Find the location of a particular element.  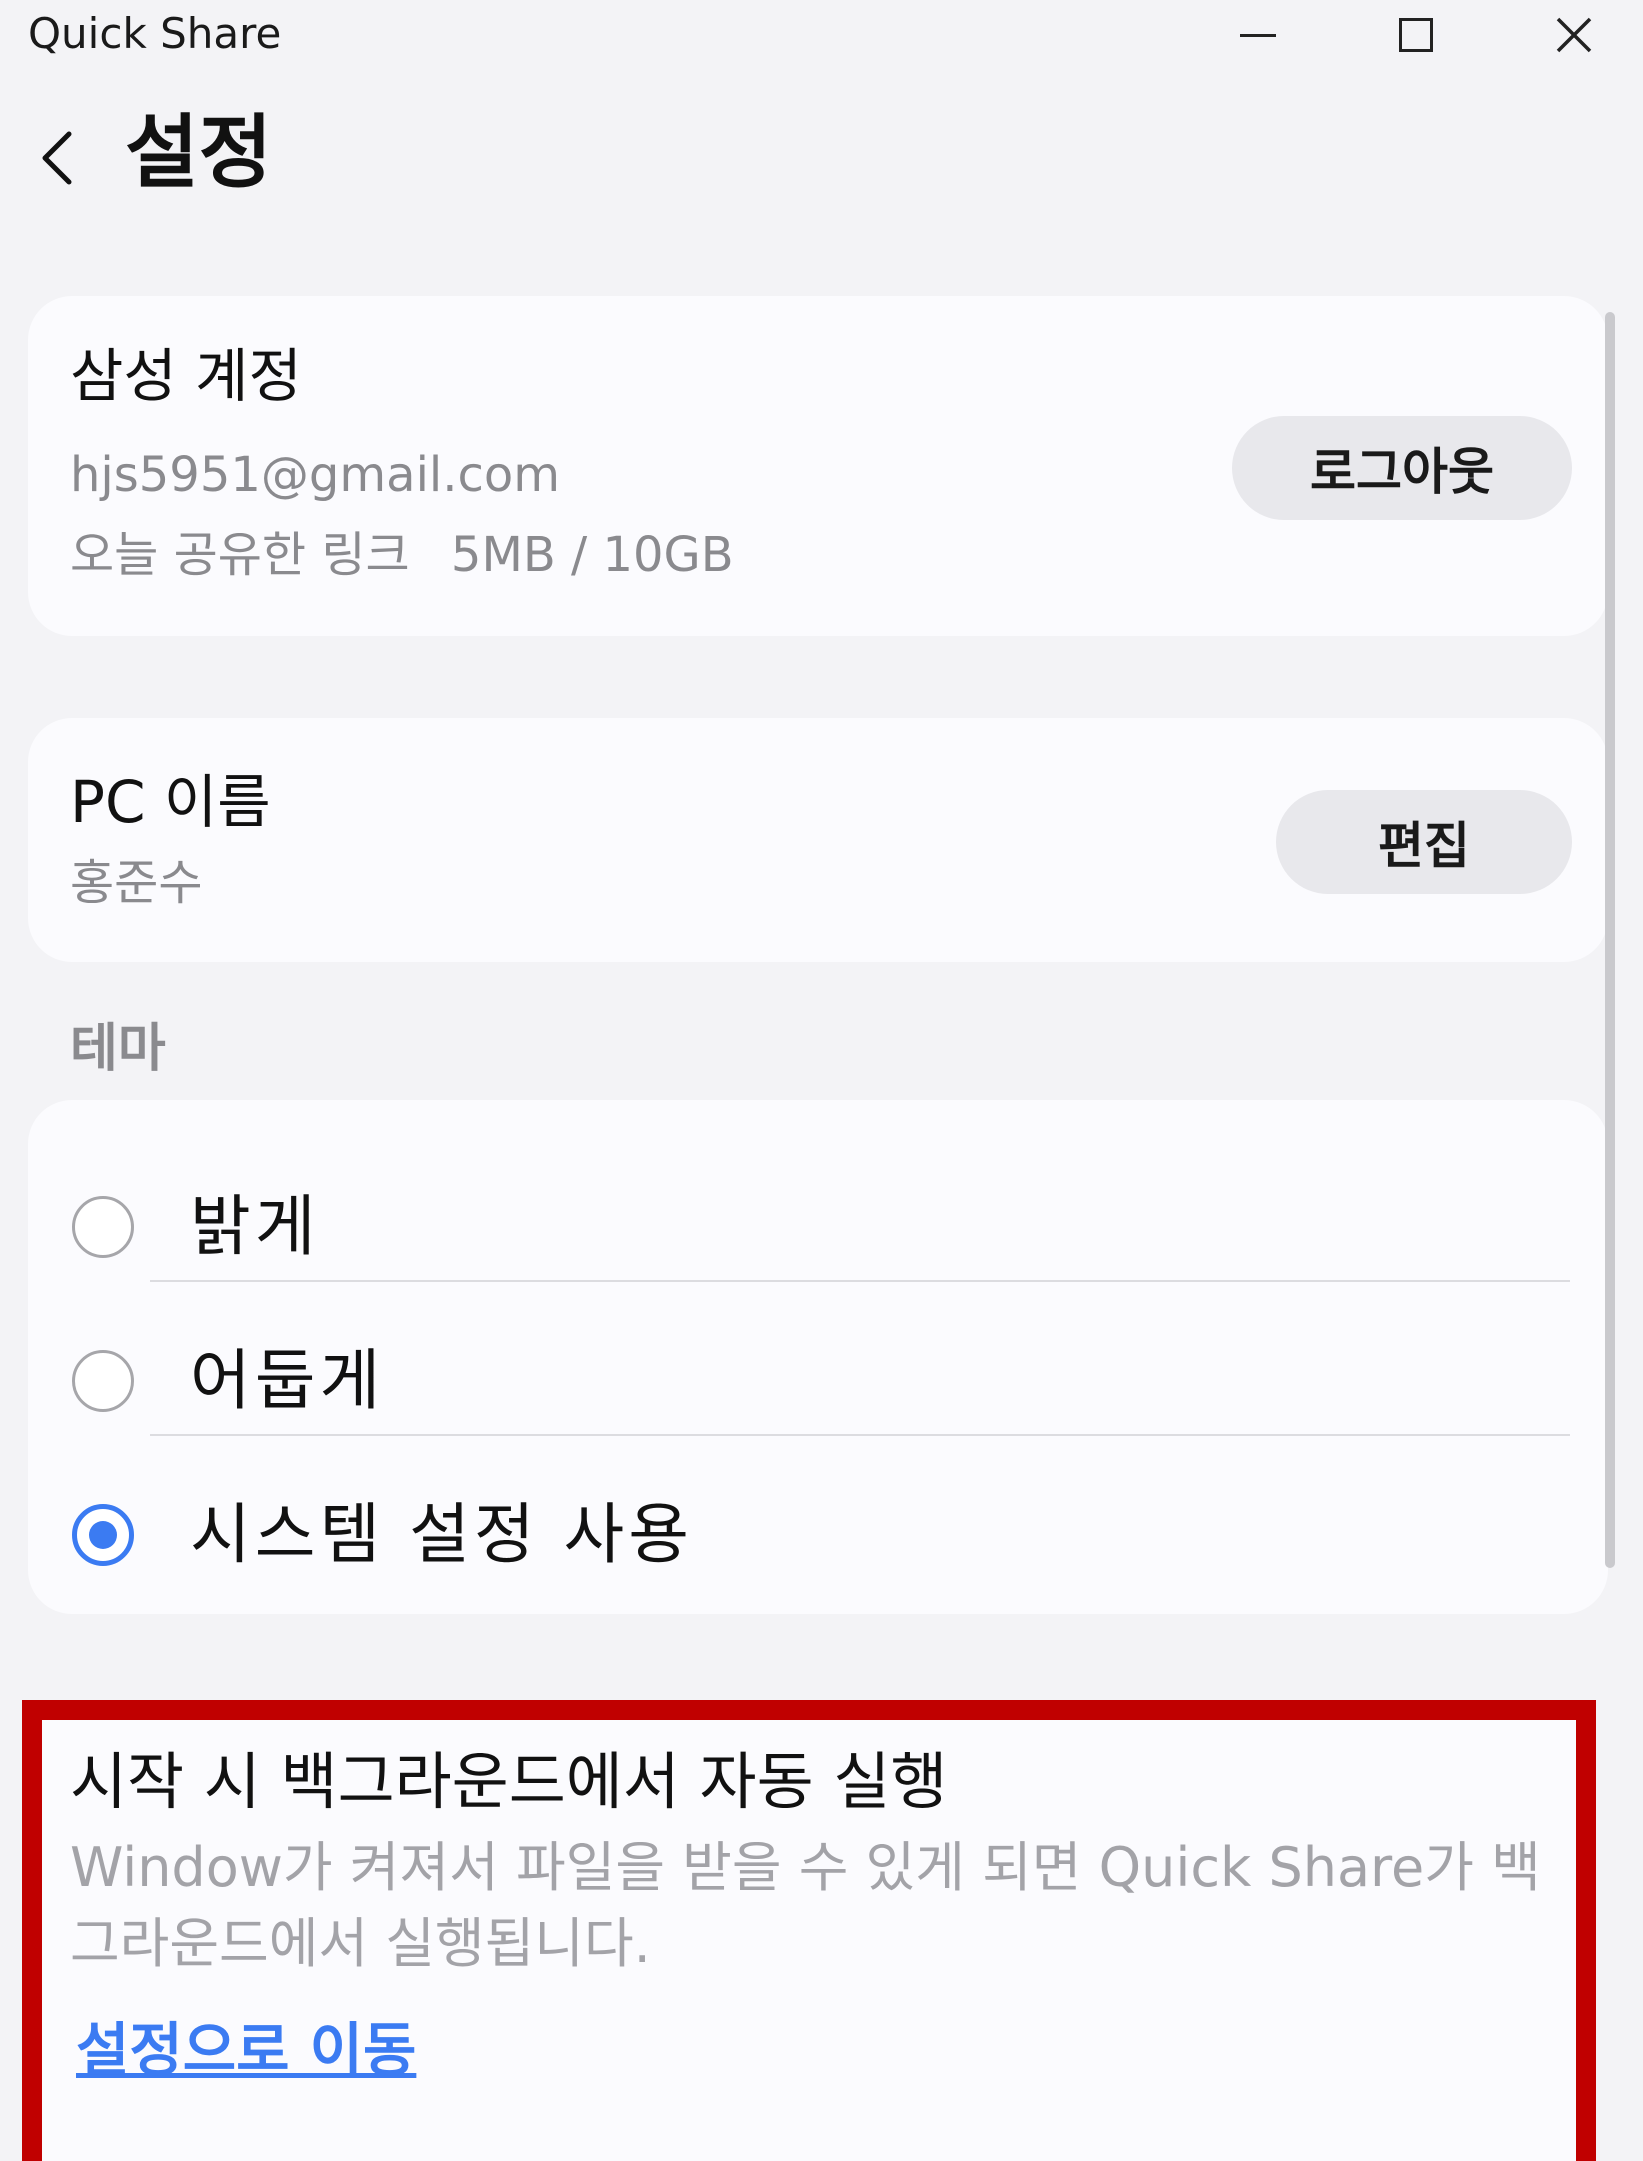

theme-option-label: 밝게 is located at coordinates (255, 1226).